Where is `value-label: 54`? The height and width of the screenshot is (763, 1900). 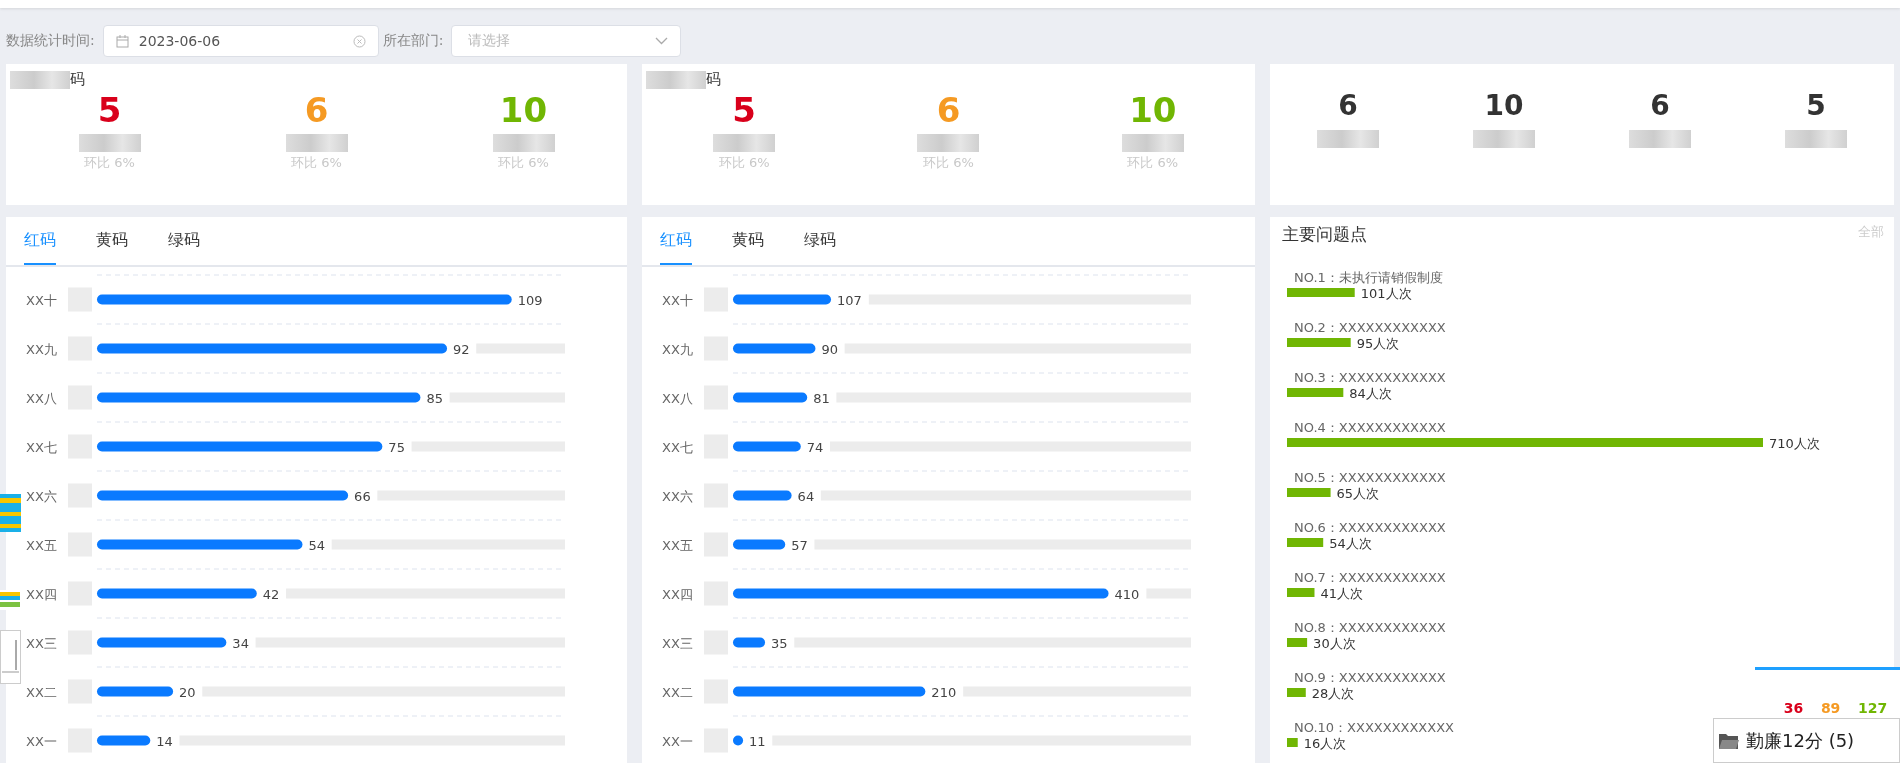 value-label: 54 is located at coordinates (316, 545).